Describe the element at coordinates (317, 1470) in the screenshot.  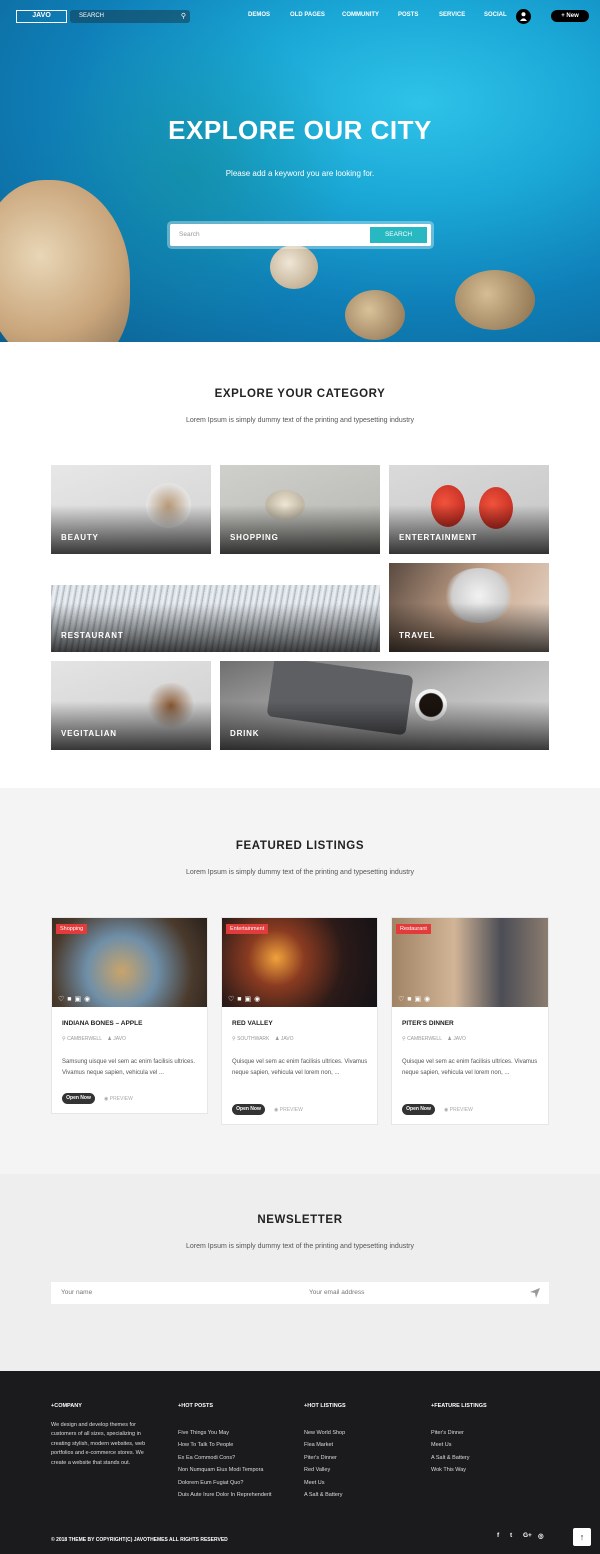
I see `footer-link: Red Valley` at that location.